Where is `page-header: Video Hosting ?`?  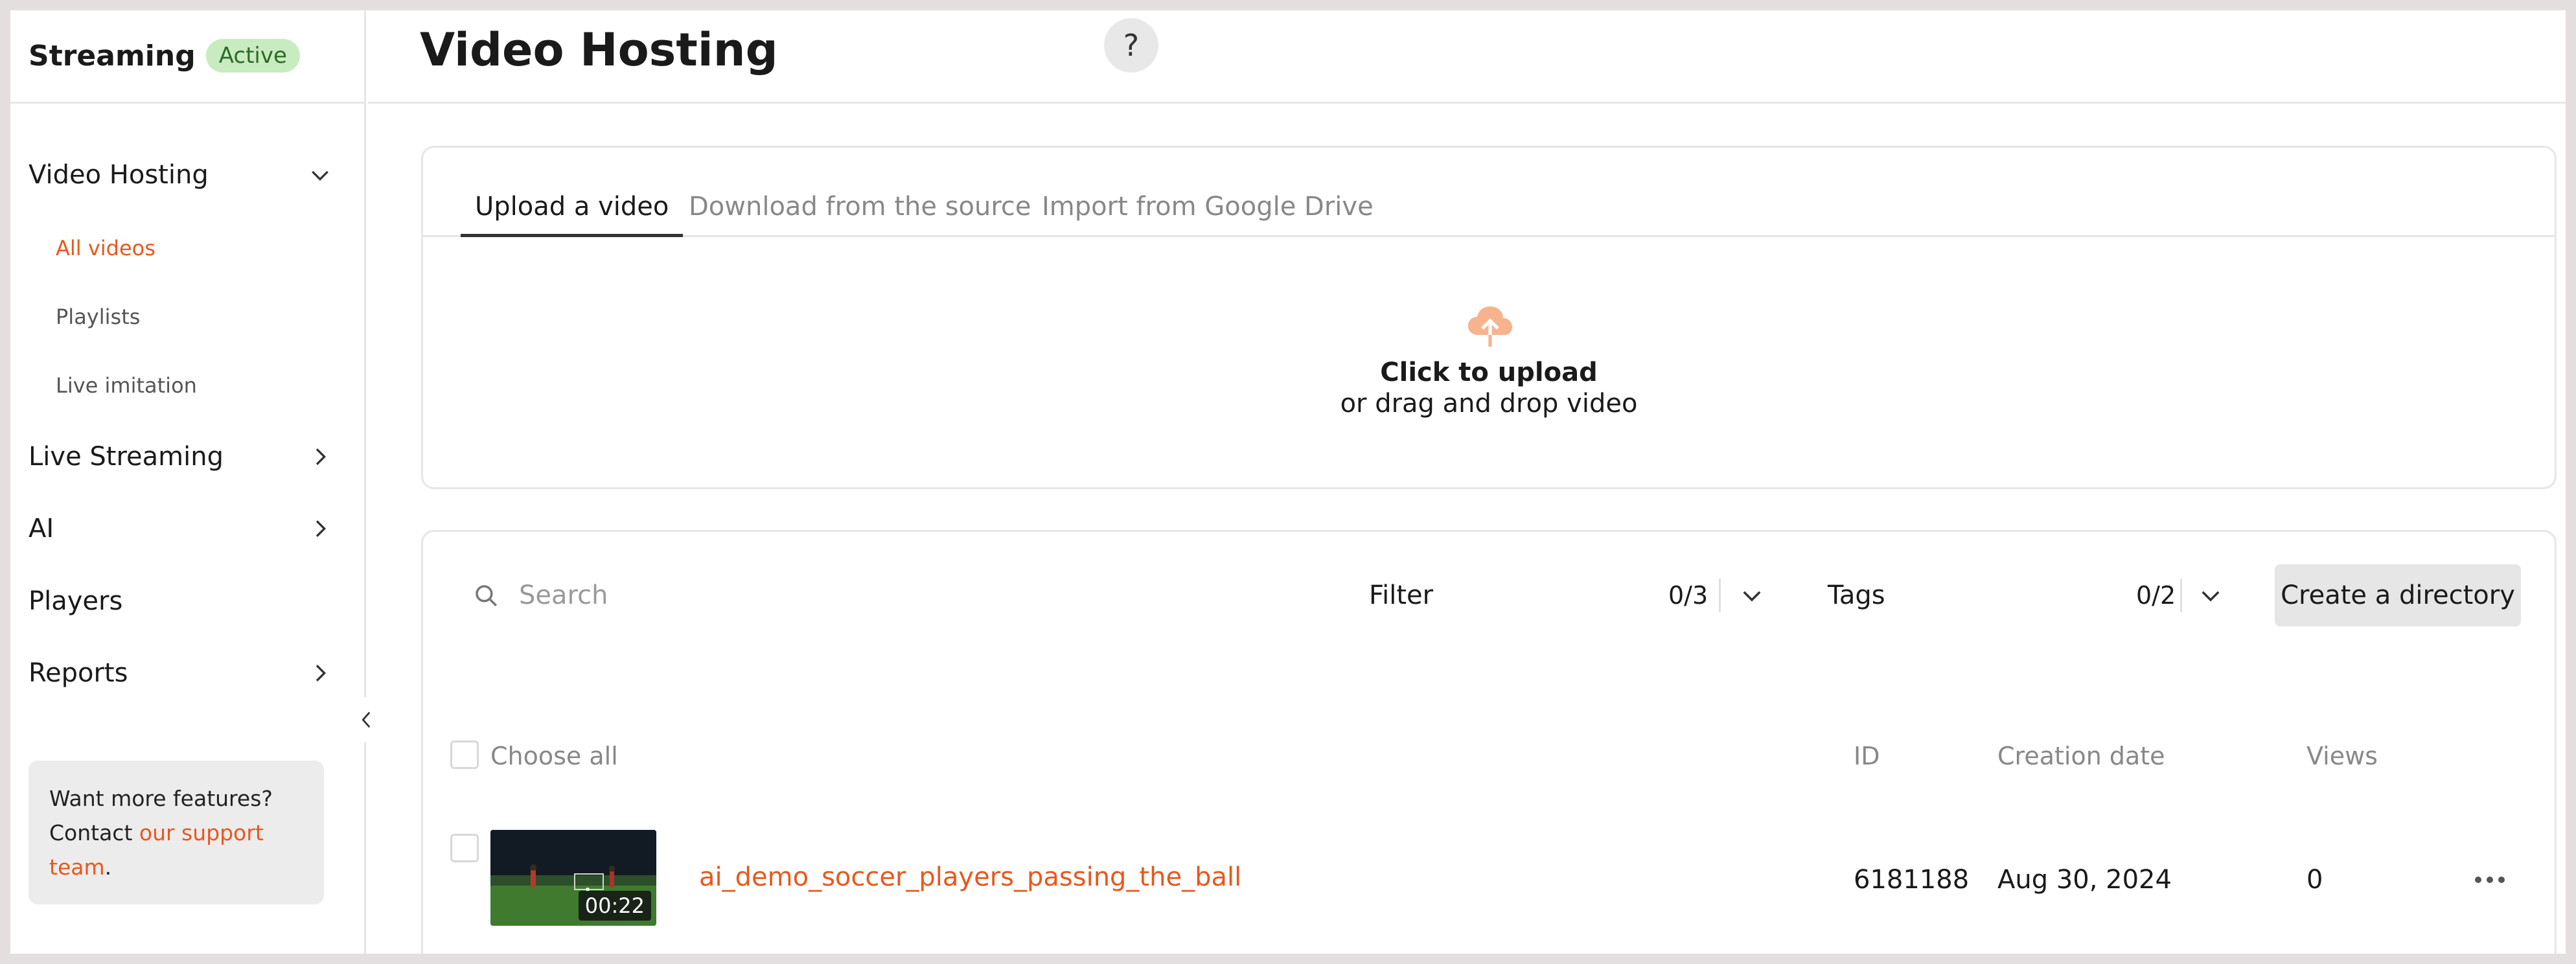 page-header: Video Hosting ? is located at coordinates (1467, 57).